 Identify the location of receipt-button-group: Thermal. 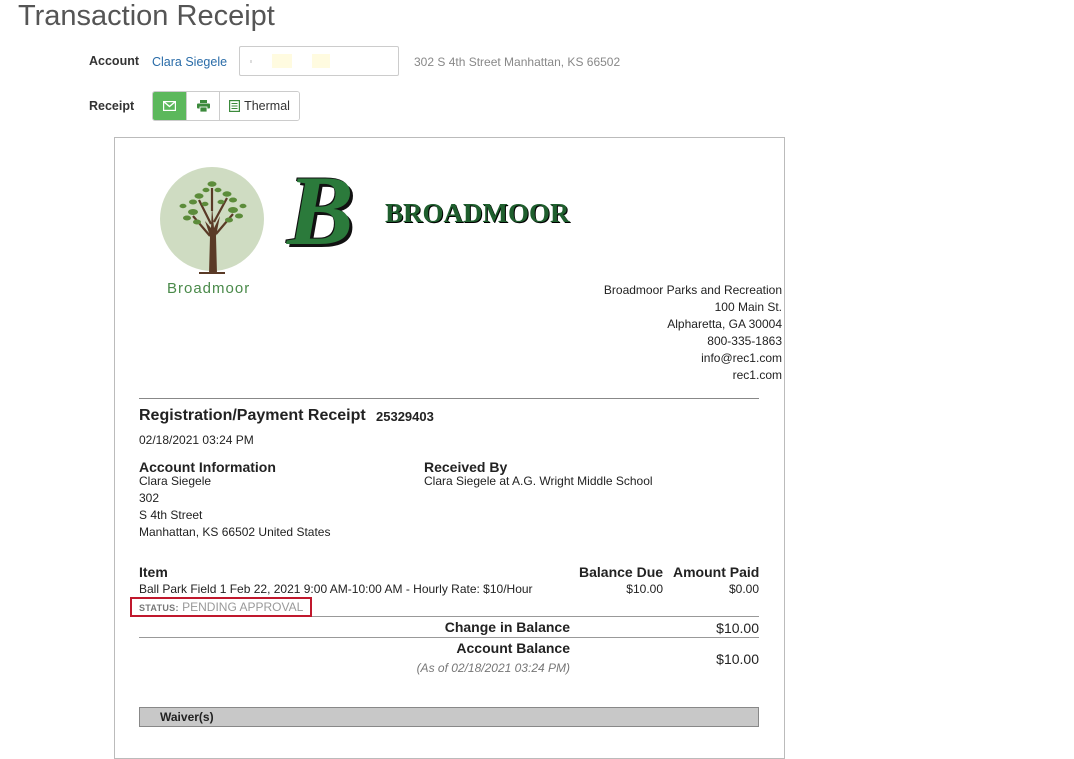
(226, 106).